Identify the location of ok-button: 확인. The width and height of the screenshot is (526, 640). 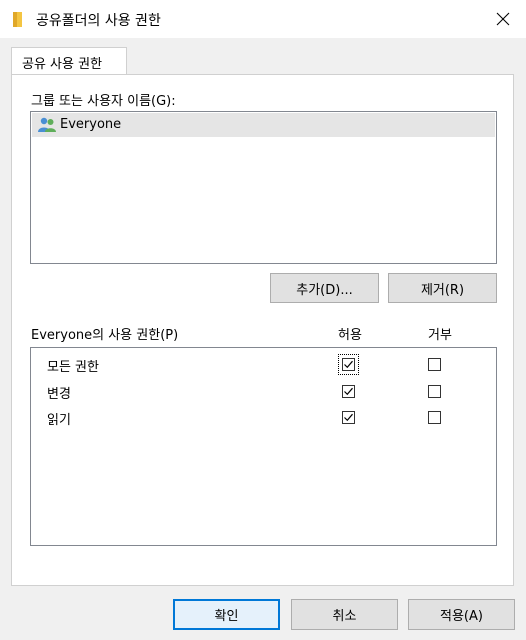
(226, 614).